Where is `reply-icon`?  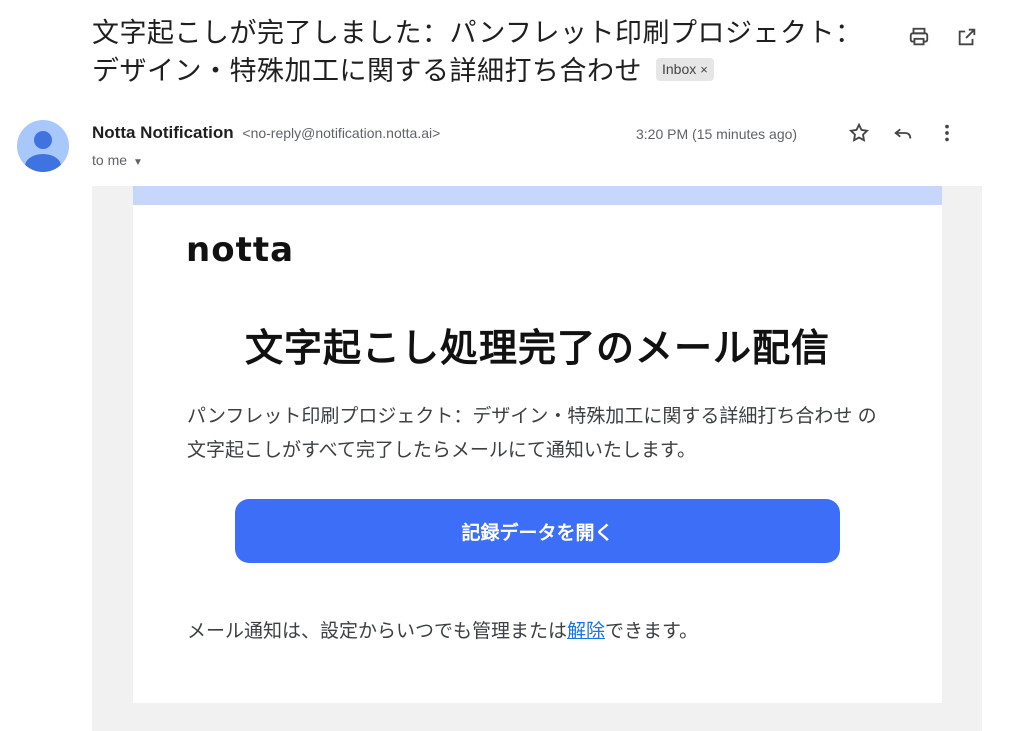
reply-icon is located at coordinates (903, 133).